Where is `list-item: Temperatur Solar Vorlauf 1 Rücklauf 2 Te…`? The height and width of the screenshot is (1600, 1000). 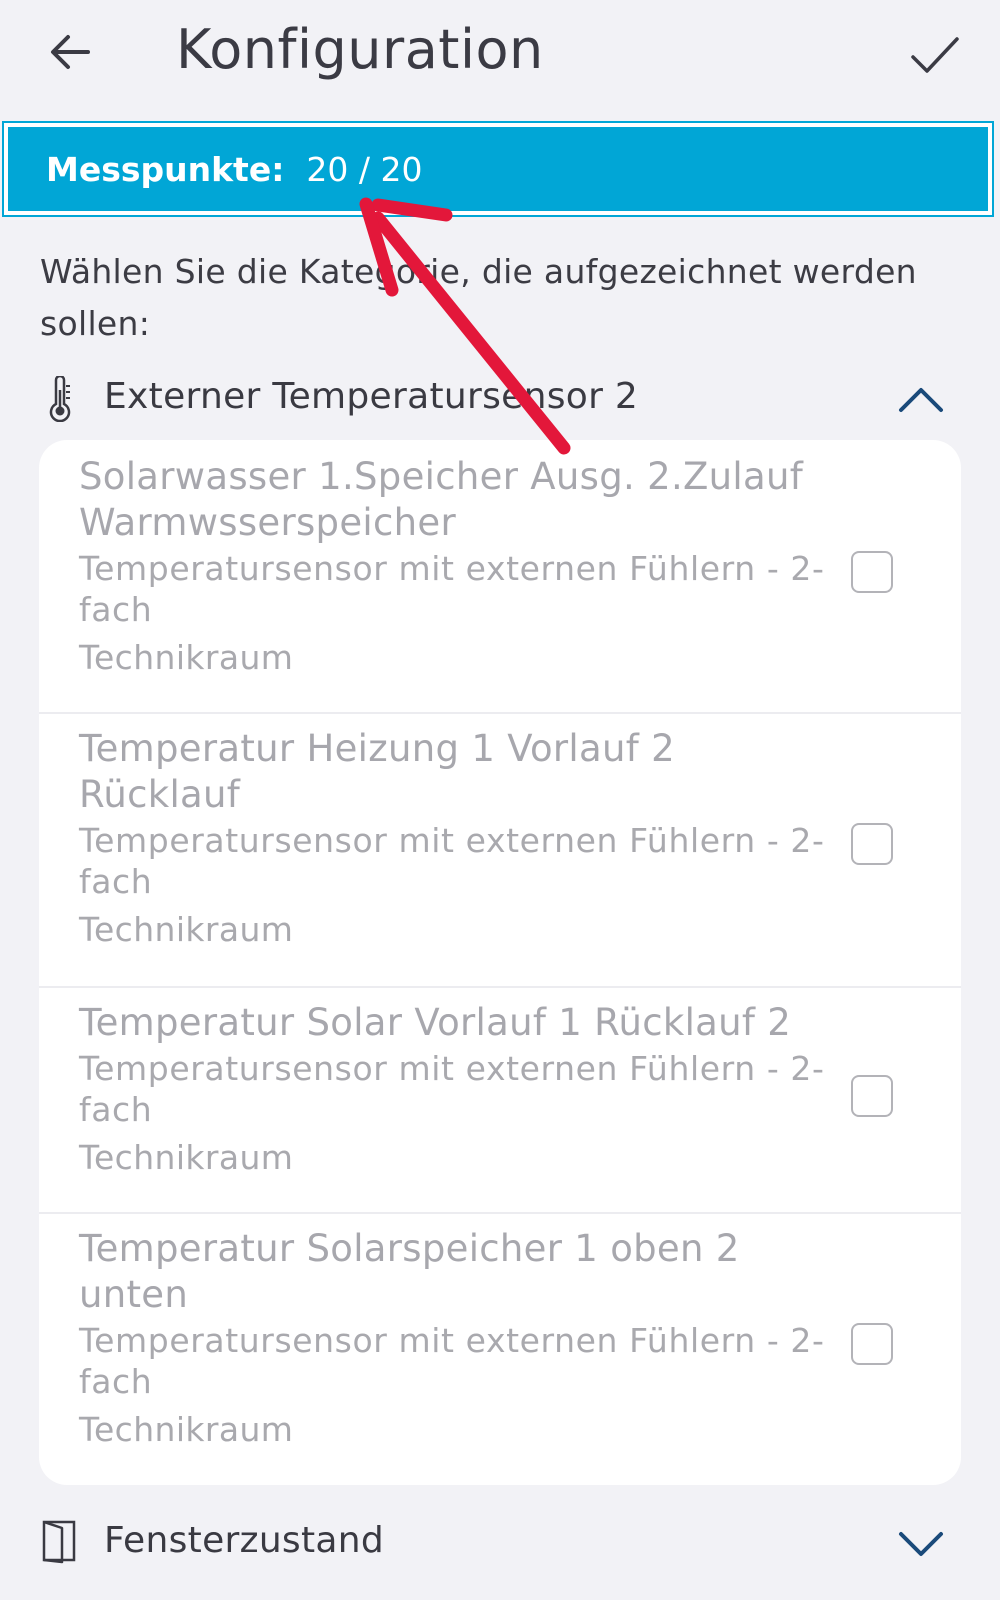
list-item: Temperatur Solar Vorlauf 1 Rücklauf 2 Te… is located at coordinates (500, 1099).